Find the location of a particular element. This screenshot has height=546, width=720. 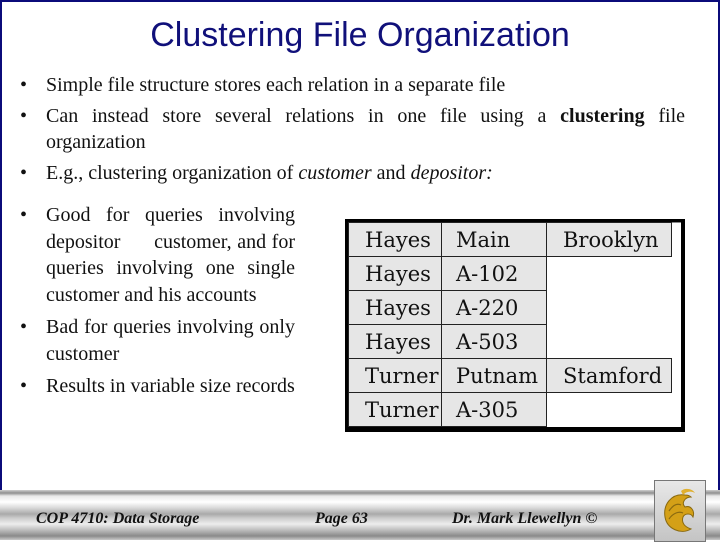

bullet-text-part: E.g., clustering organization of is located at coordinates (172, 172).